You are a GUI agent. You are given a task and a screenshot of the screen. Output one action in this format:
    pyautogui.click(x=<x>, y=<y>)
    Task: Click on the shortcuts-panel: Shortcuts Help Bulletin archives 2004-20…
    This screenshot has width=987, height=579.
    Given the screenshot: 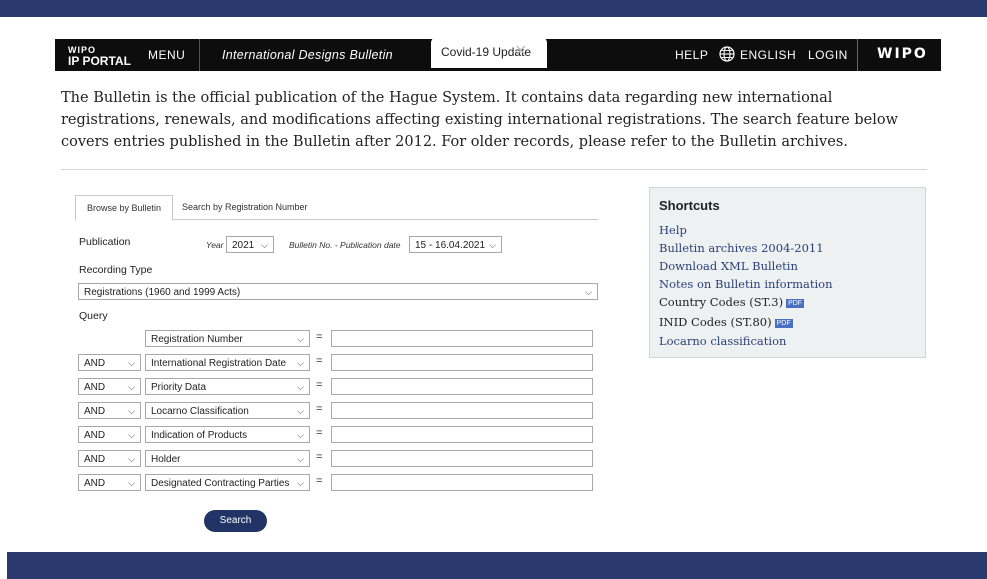 What is the action you would take?
    pyautogui.click(x=787, y=272)
    